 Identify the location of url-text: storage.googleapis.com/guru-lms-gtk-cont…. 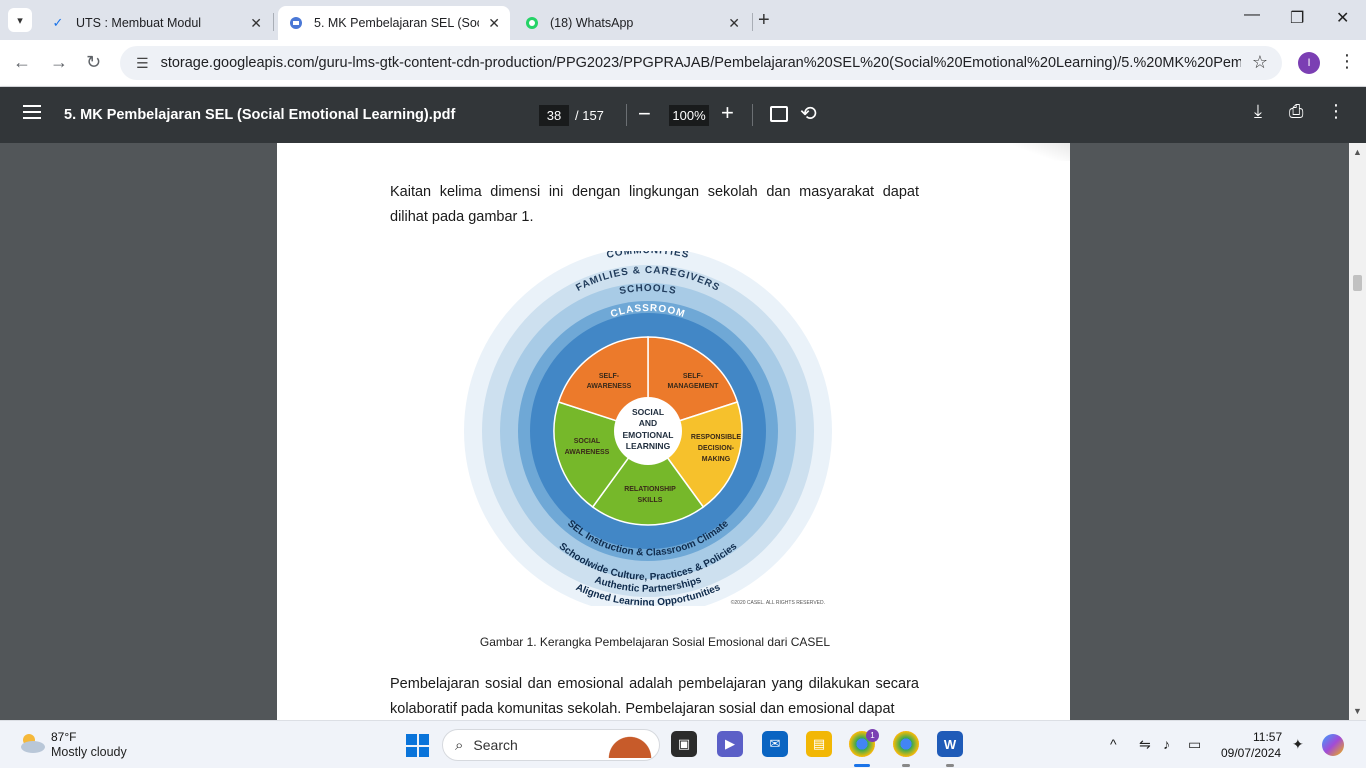
(701, 63).